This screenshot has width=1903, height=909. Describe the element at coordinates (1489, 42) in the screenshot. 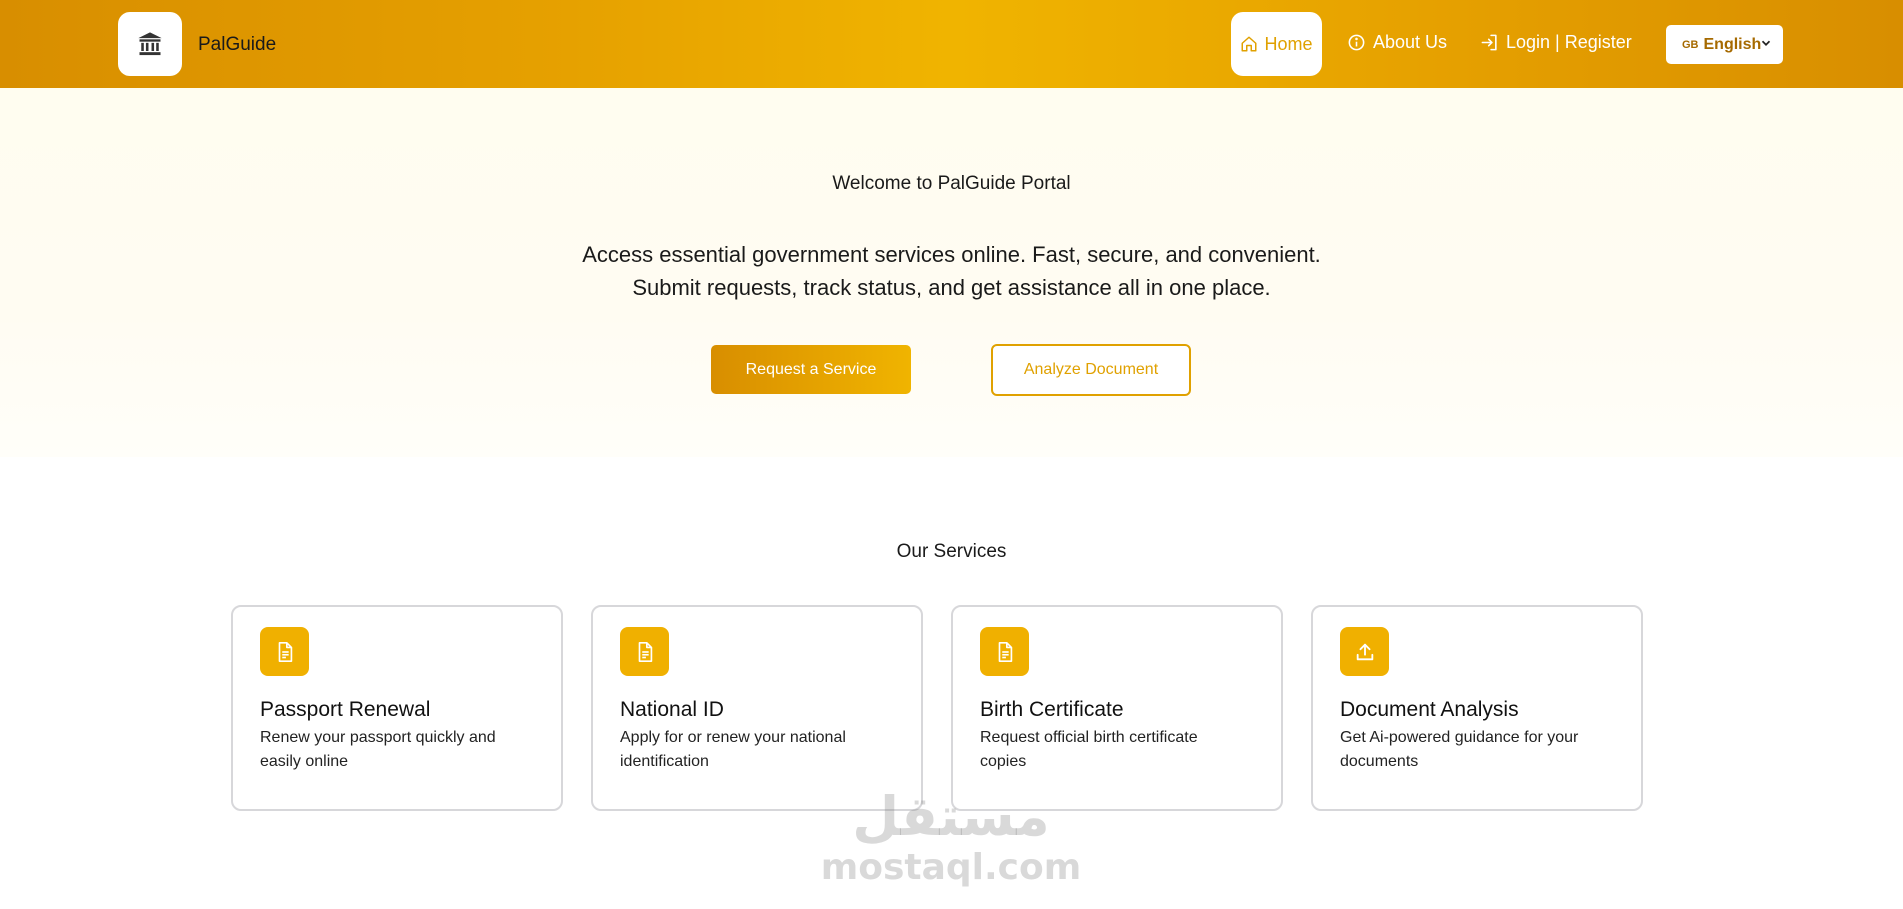

I see `login-icon` at that location.